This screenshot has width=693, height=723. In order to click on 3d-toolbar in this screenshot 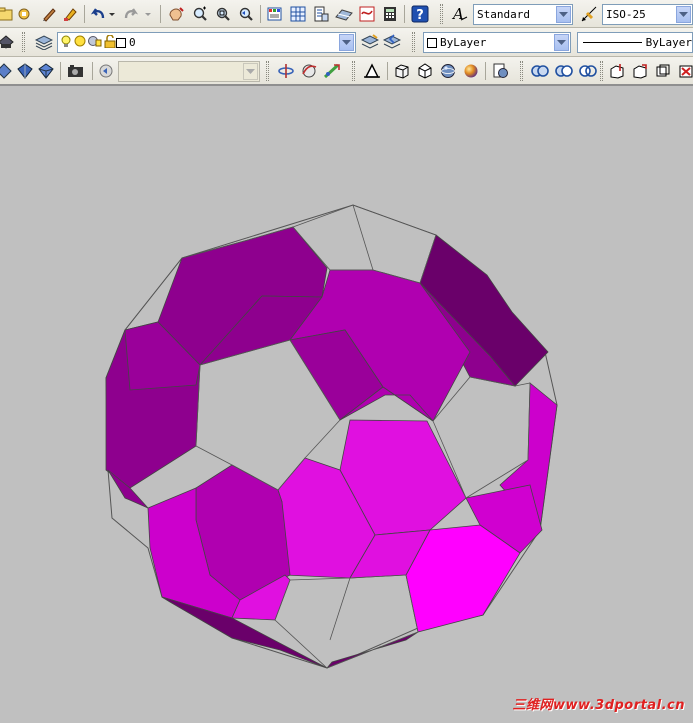, I will do `click(346, 71)`.